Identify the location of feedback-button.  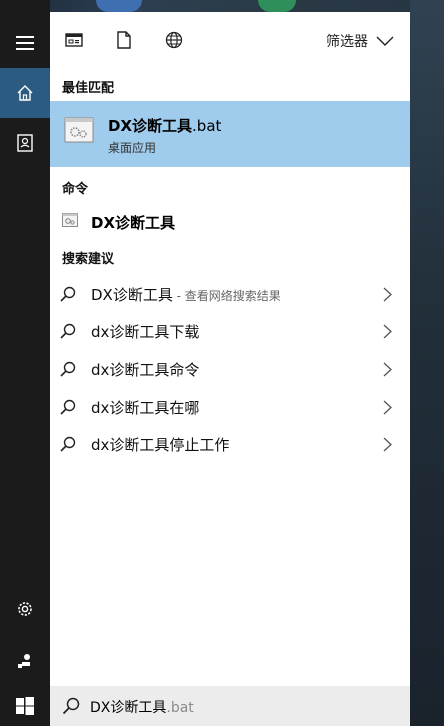
(25, 661).